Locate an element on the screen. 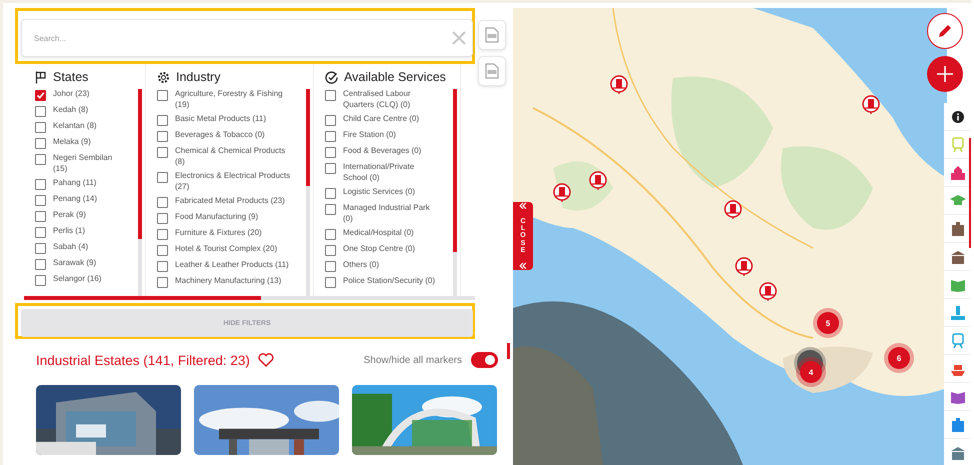  option-label: Food Manufacturing (9) is located at coordinates (216, 217).